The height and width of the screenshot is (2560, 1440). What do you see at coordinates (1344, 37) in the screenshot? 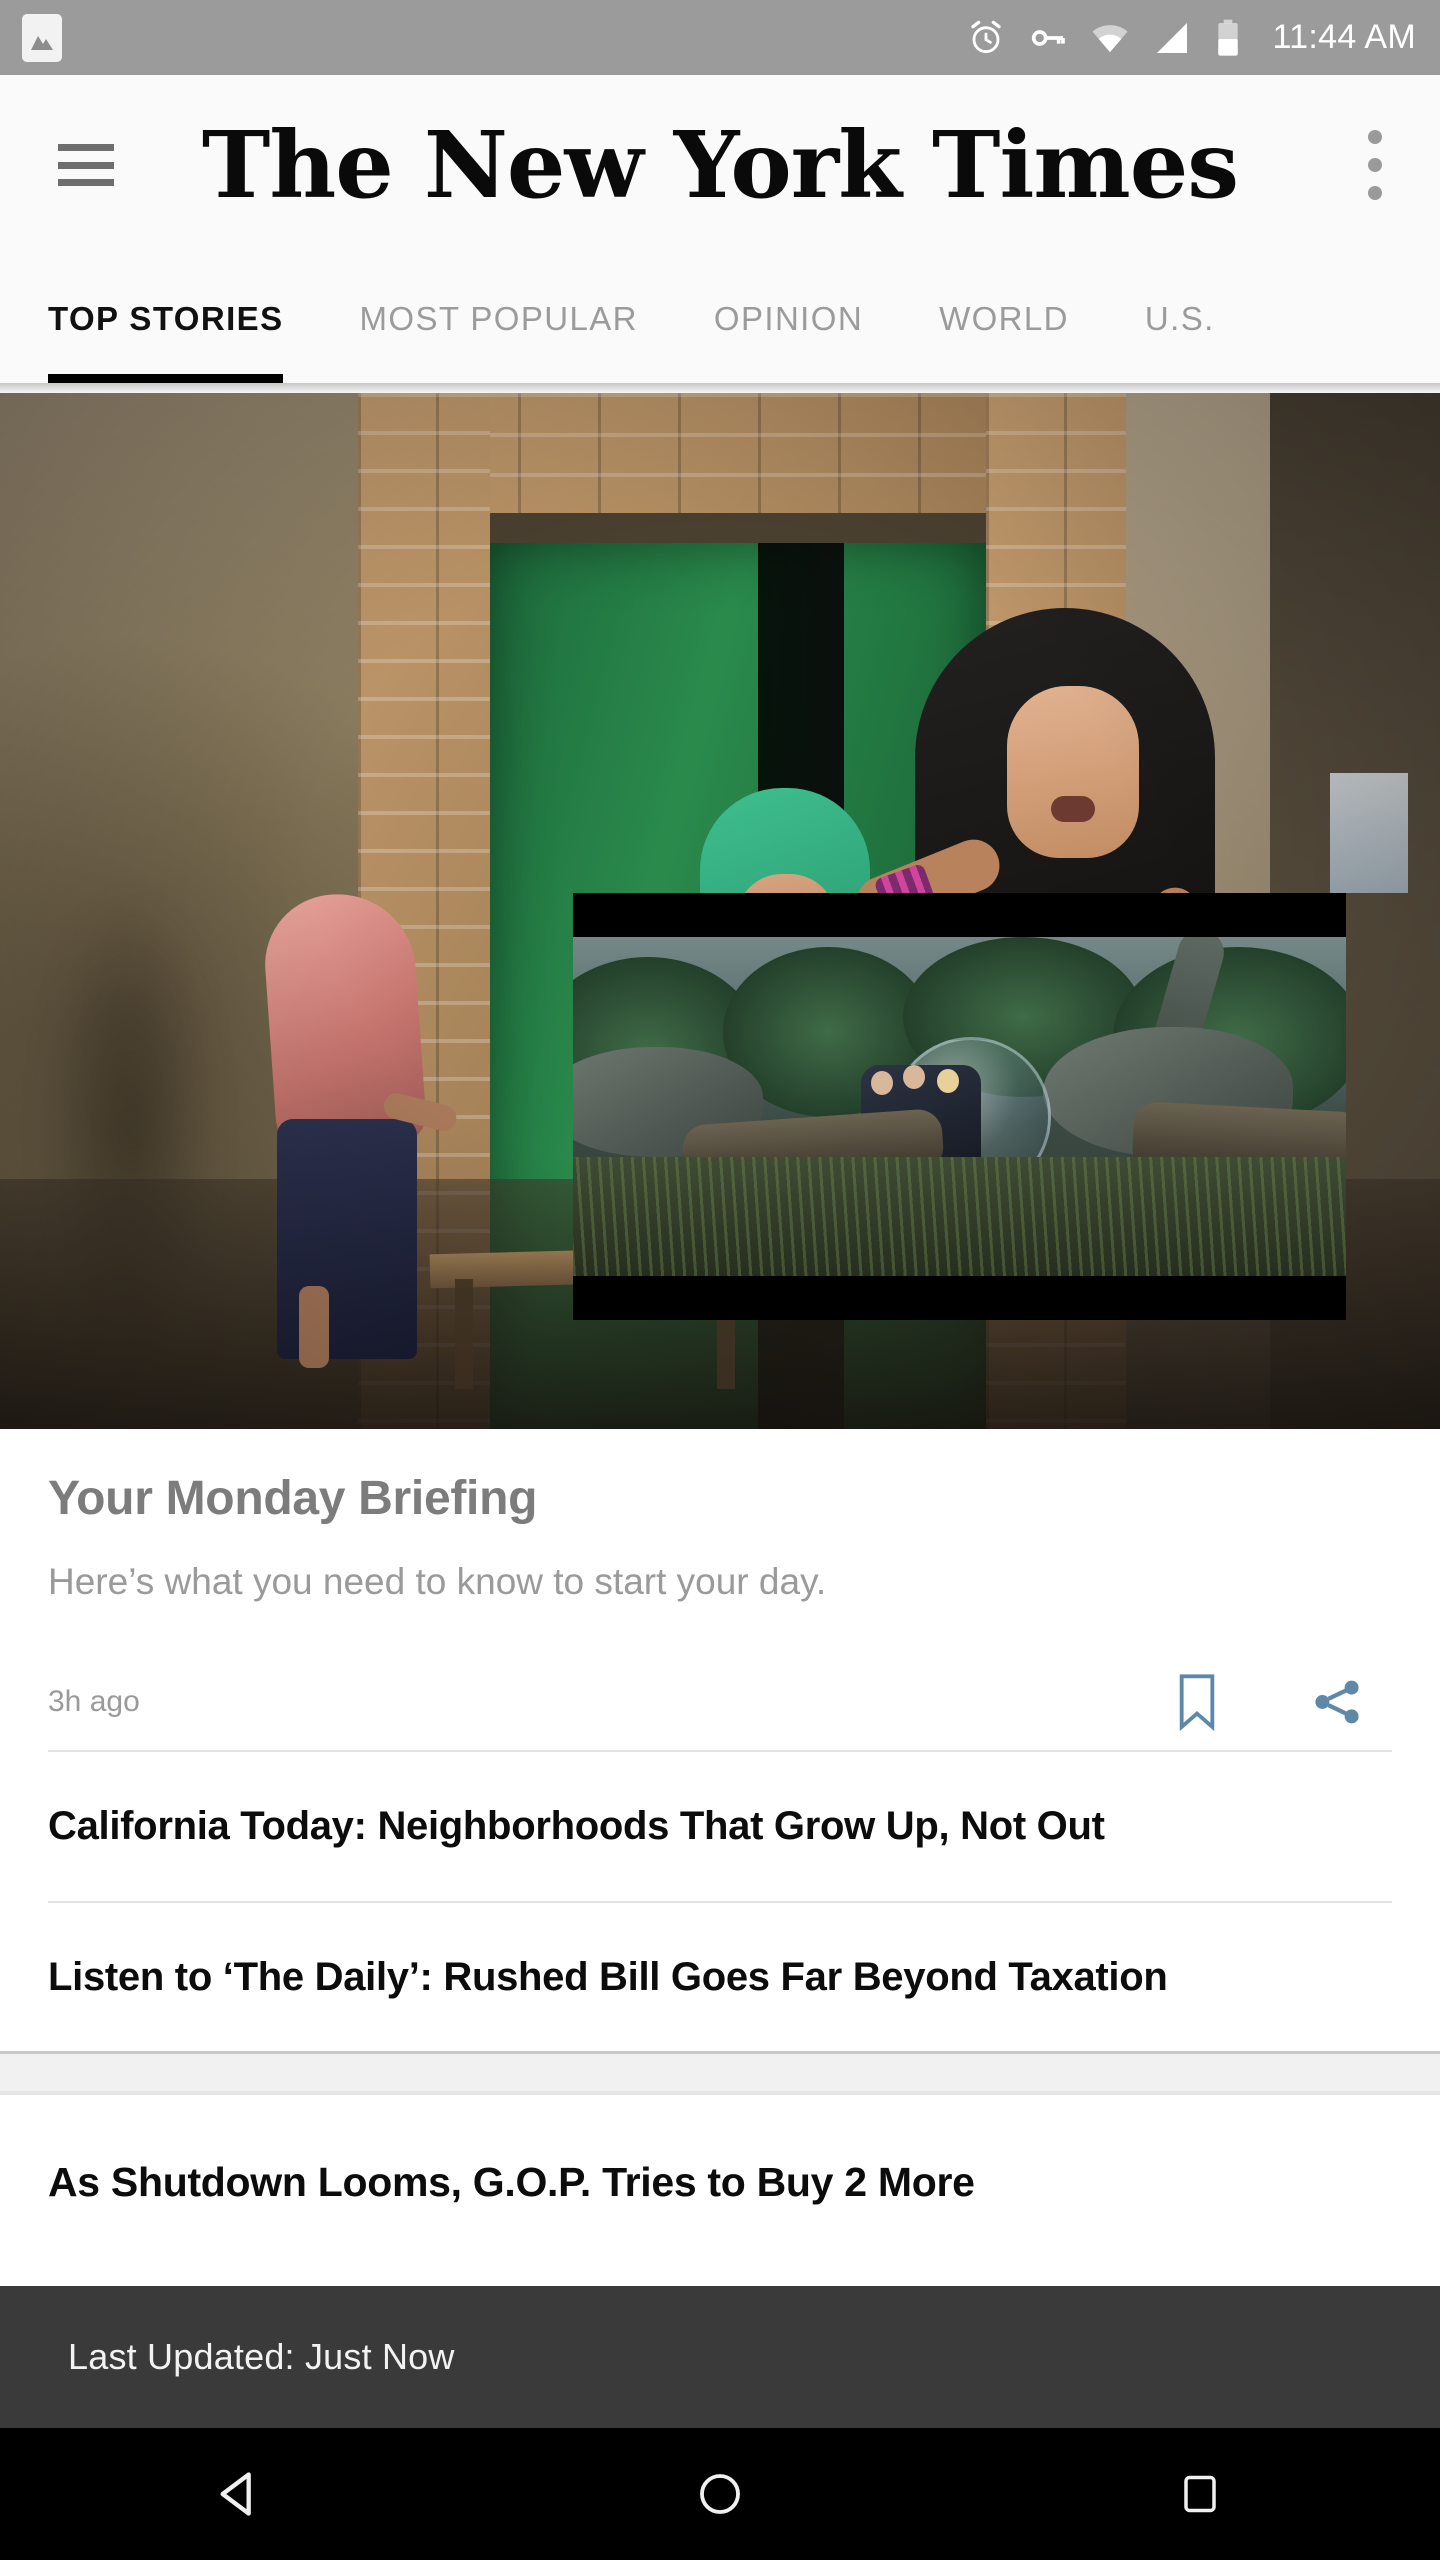
I see `status-bar-clock: 11:44 AM` at bounding box center [1344, 37].